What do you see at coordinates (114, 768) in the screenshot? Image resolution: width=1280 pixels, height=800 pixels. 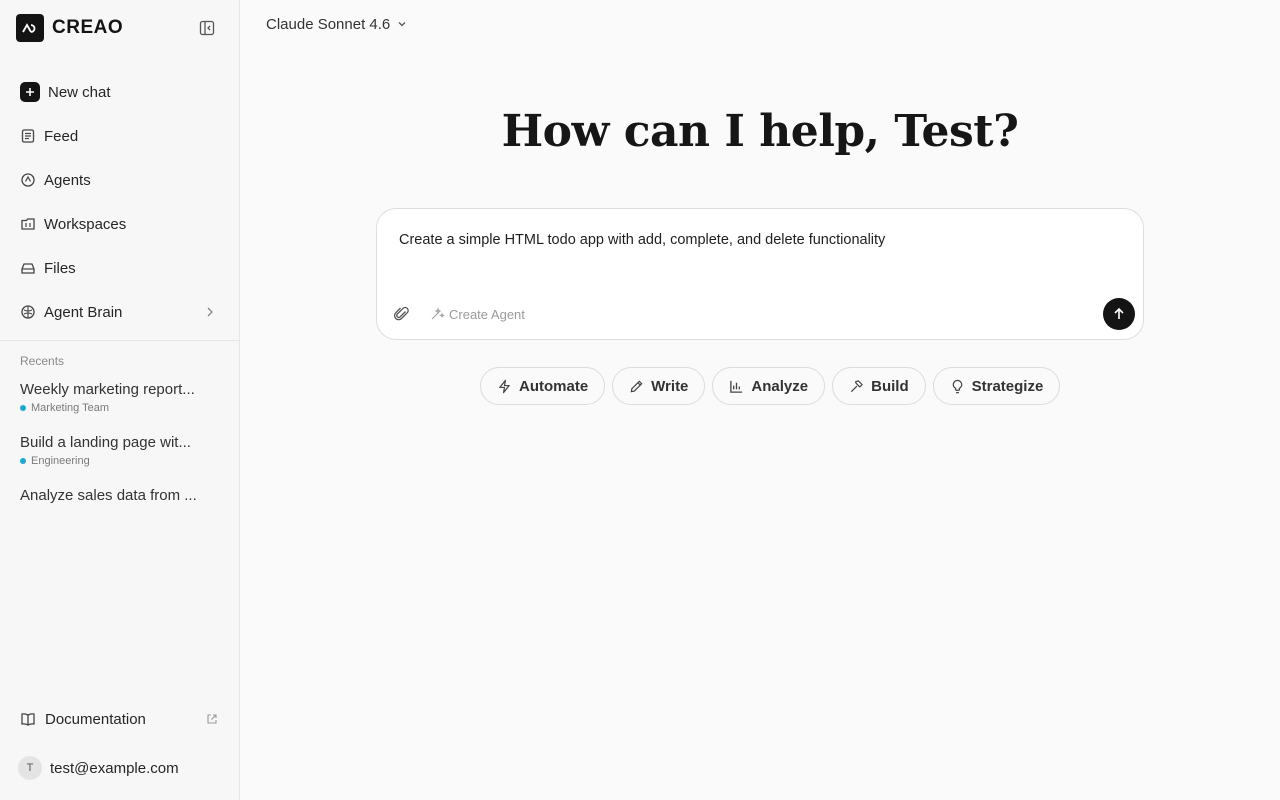 I see `user-email: test@example.com` at bounding box center [114, 768].